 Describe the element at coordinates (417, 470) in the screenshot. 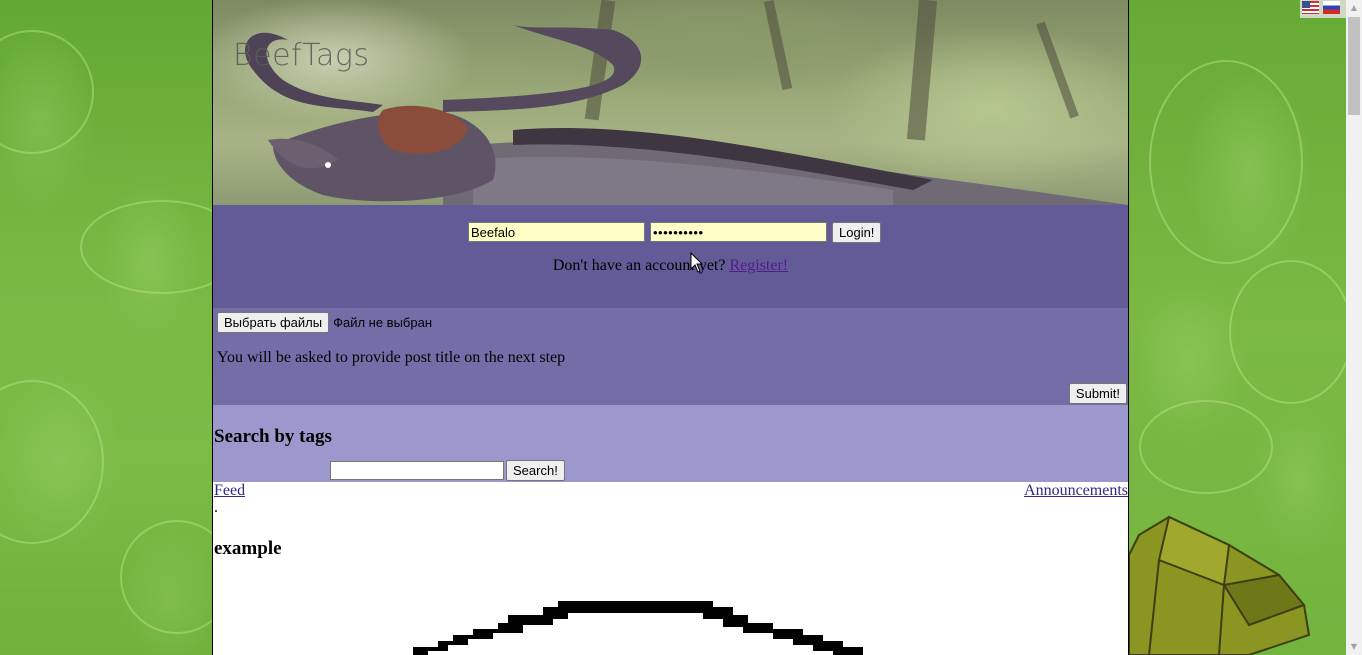

I see `search-input` at that location.